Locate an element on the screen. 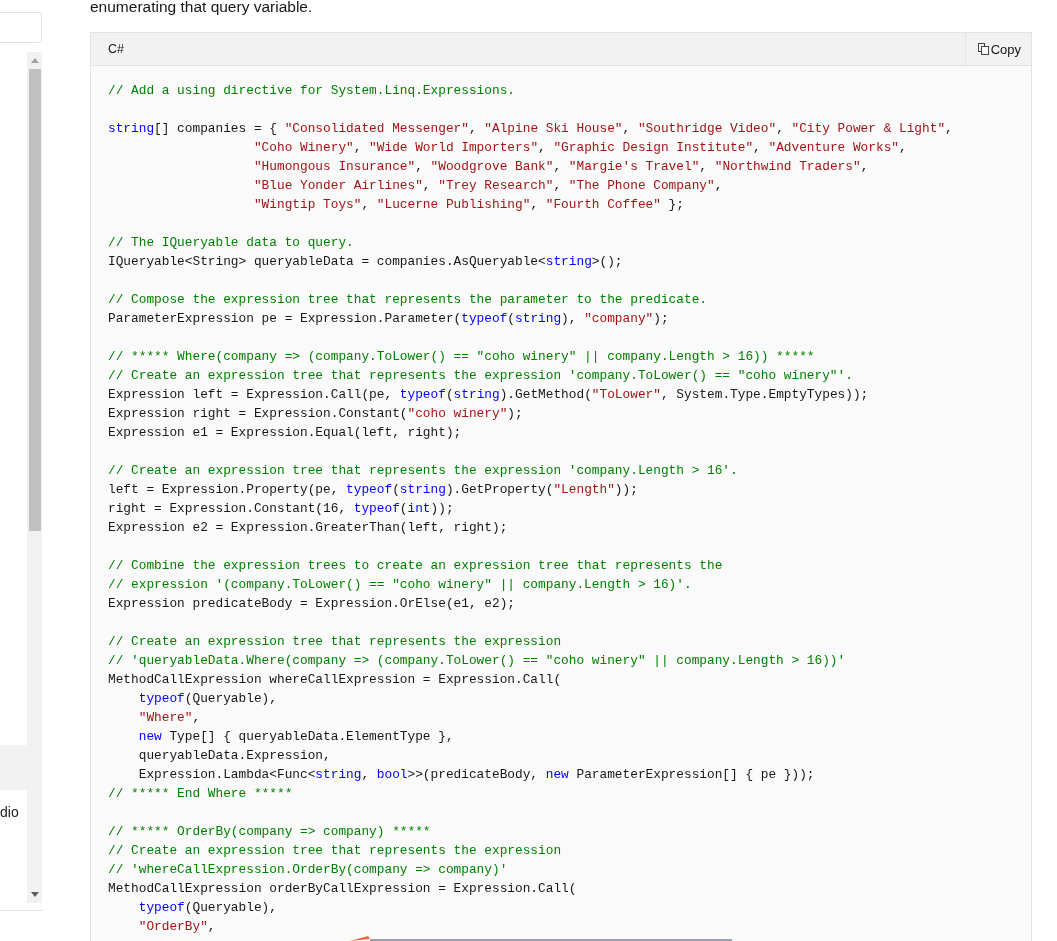 Image resolution: width=1057 pixels, height=941 pixels. input-field is located at coordinates (21, 27).